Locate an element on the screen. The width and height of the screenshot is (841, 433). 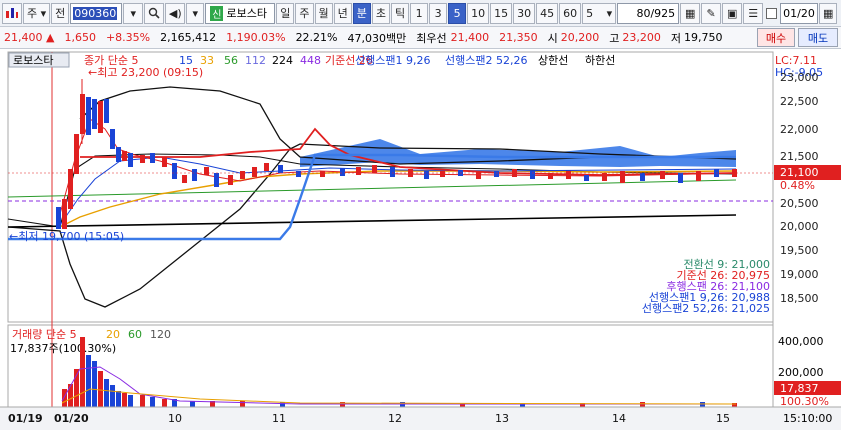
legend-item: 112 is located at coordinates (255, 60).